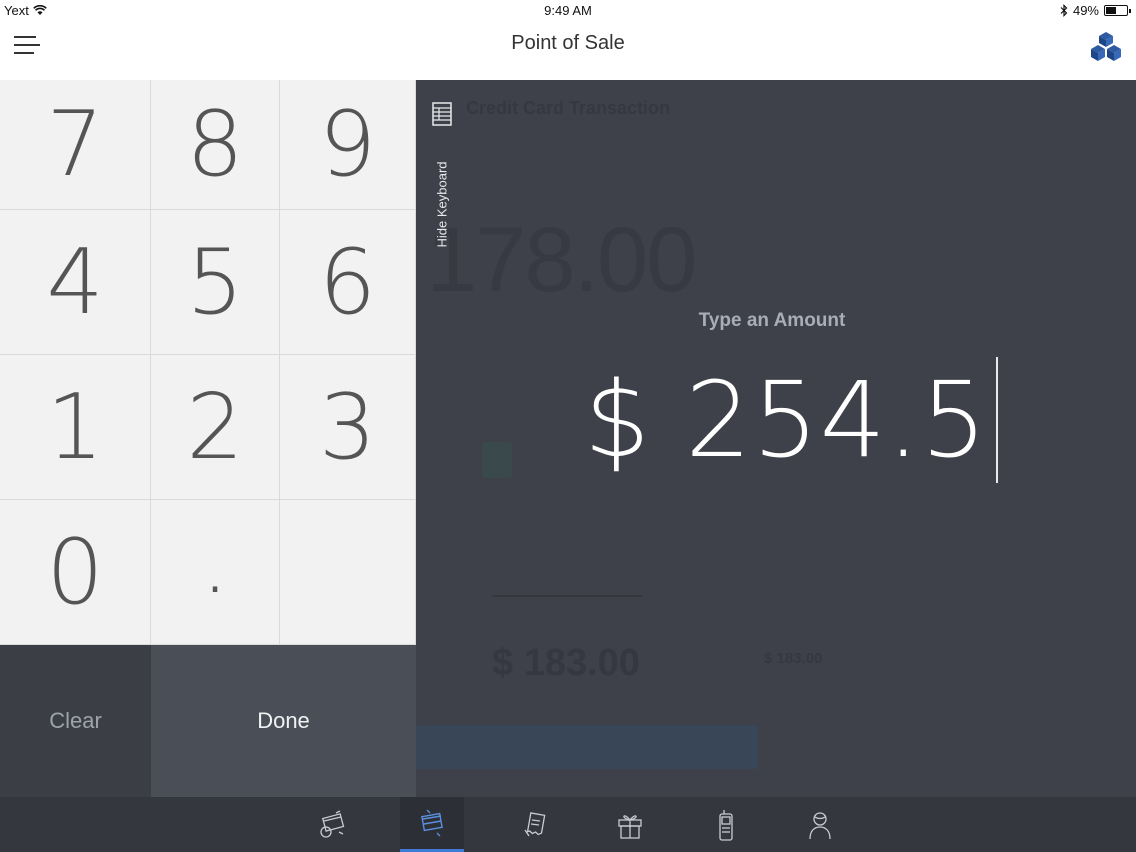 Image resolution: width=1136 pixels, height=852 pixels. What do you see at coordinates (215, 145) in the screenshot?
I see `key-8: 8` at bounding box center [215, 145].